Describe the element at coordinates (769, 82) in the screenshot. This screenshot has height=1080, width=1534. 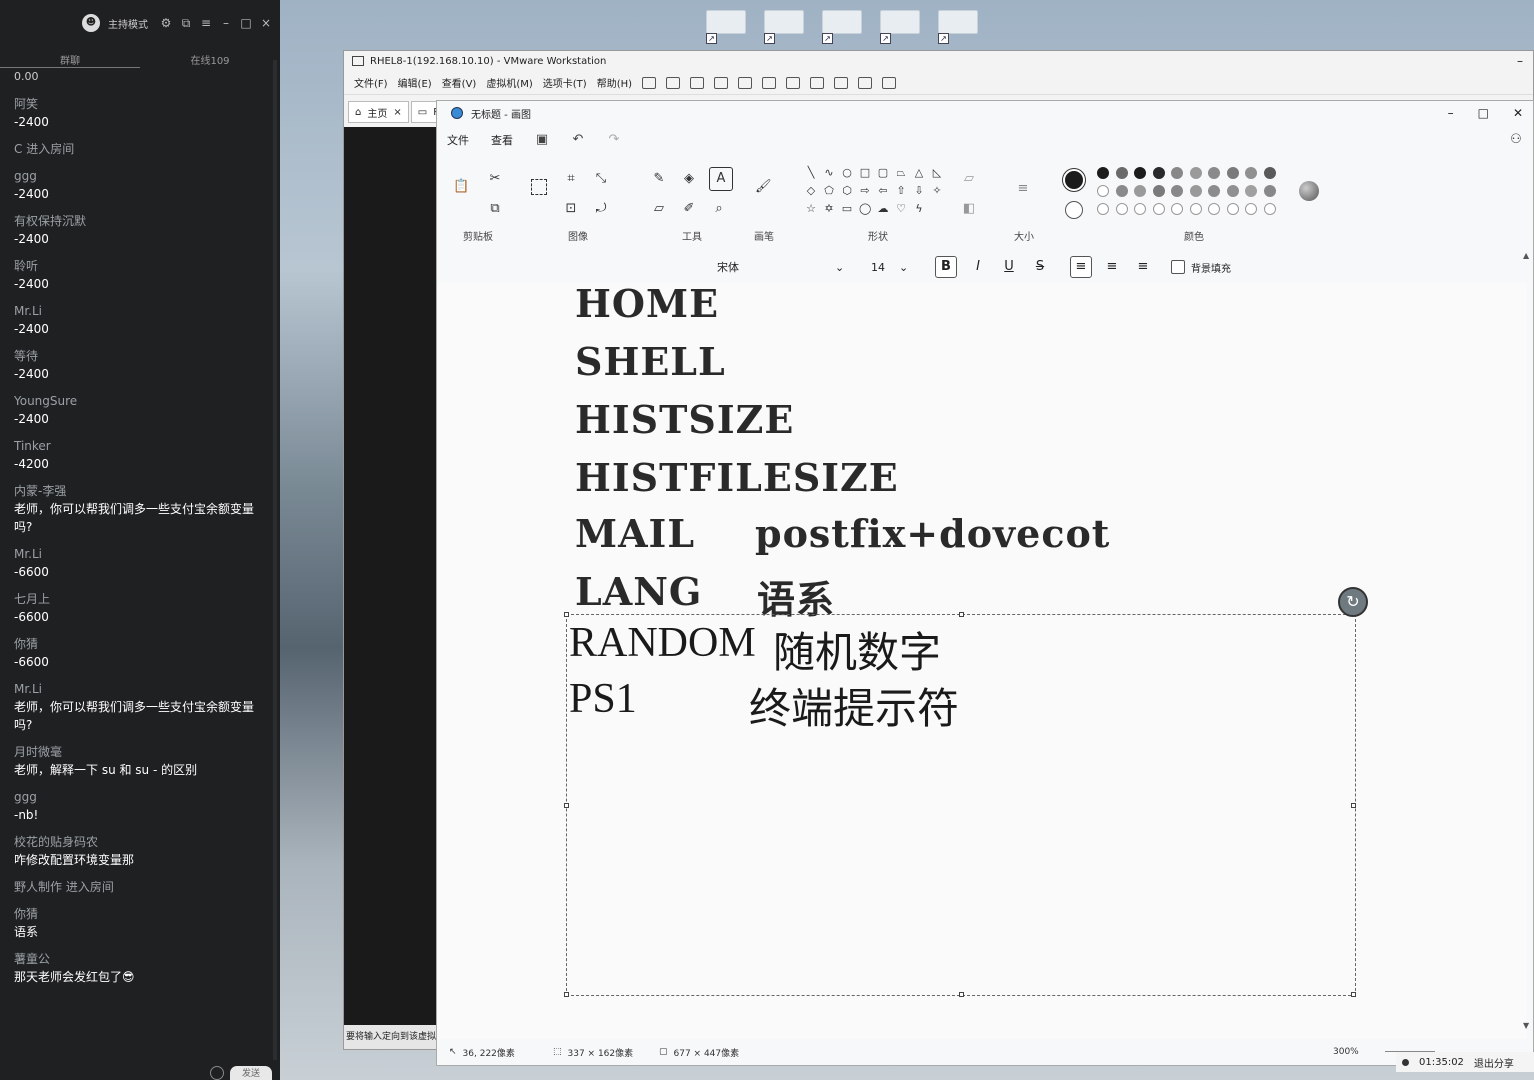
I see `view-sidebar-icon` at that location.